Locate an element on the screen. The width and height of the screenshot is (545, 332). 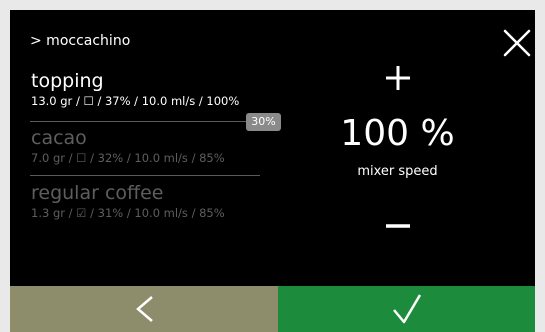
ingredient-details: 1.3 gr / ☑ / 31% / 10.0 ml/s / 85% is located at coordinates (128, 213).